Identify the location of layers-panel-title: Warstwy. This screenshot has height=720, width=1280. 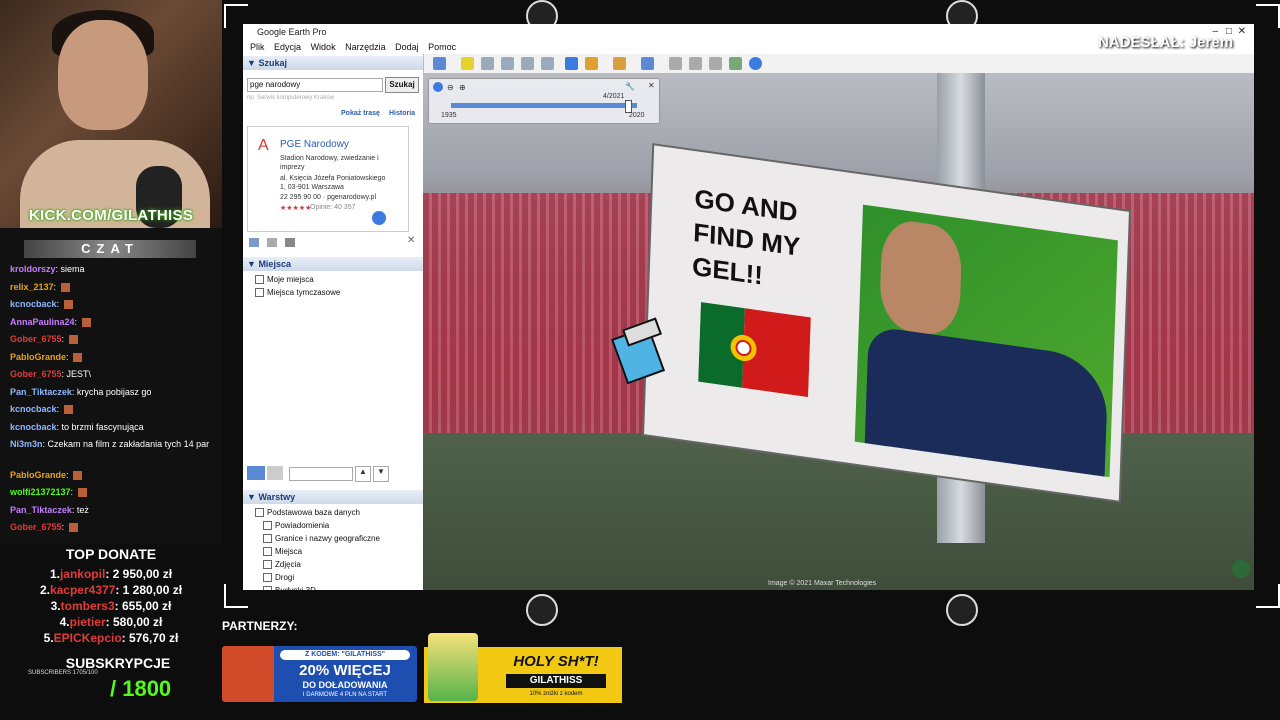
(277, 497).